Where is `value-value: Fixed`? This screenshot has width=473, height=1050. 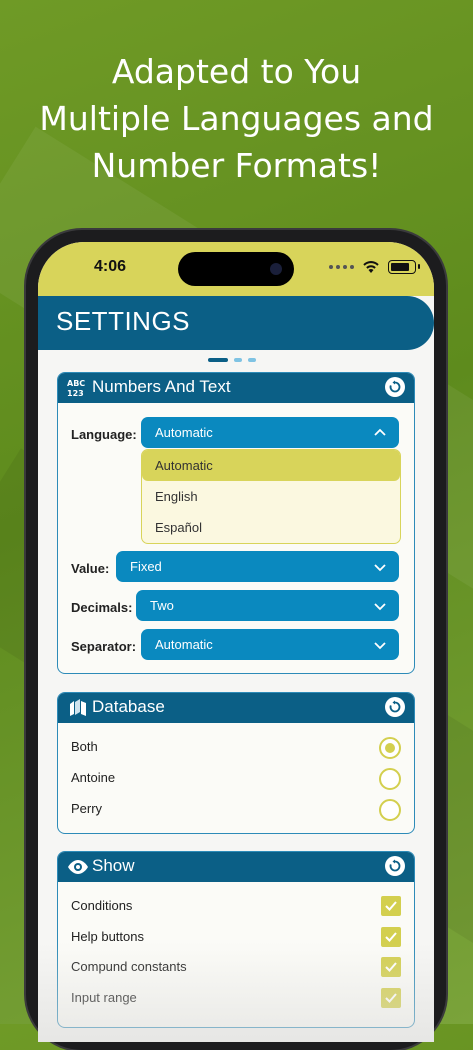
value-value: Fixed is located at coordinates (146, 566).